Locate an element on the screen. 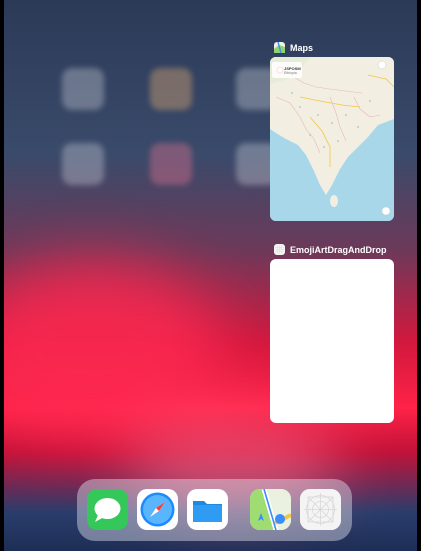 The image size is (421, 551). maps-title-label: Maps is located at coordinates (302, 47).